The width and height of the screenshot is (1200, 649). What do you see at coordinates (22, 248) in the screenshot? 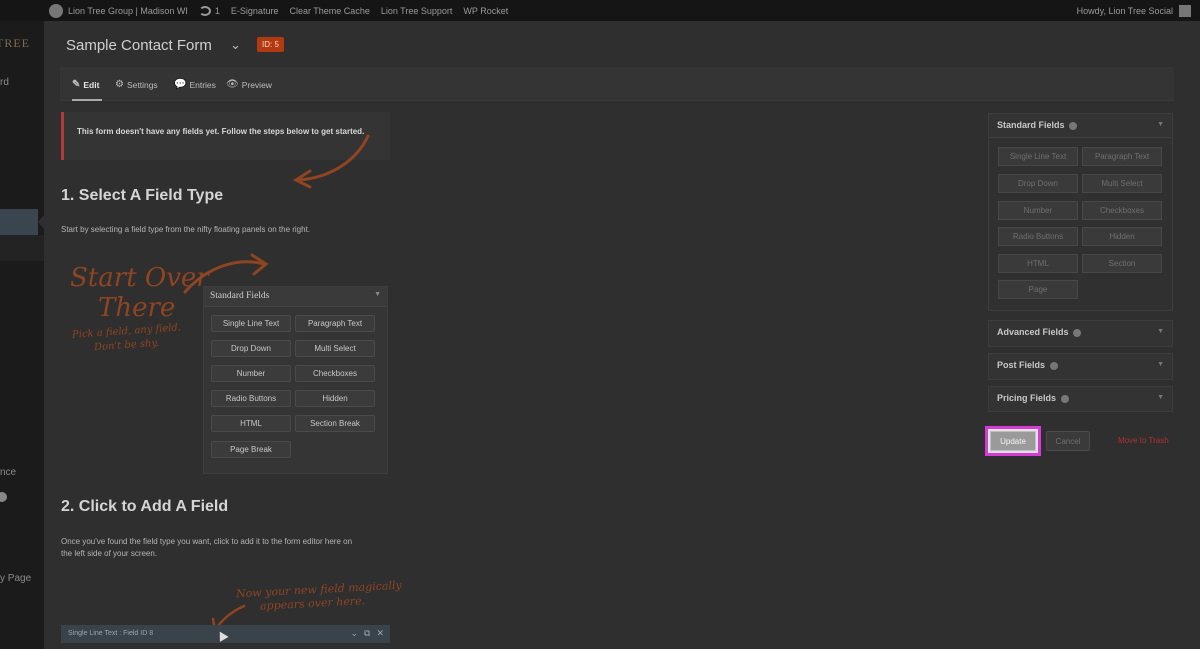
I see `sidebar-submenu` at bounding box center [22, 248].